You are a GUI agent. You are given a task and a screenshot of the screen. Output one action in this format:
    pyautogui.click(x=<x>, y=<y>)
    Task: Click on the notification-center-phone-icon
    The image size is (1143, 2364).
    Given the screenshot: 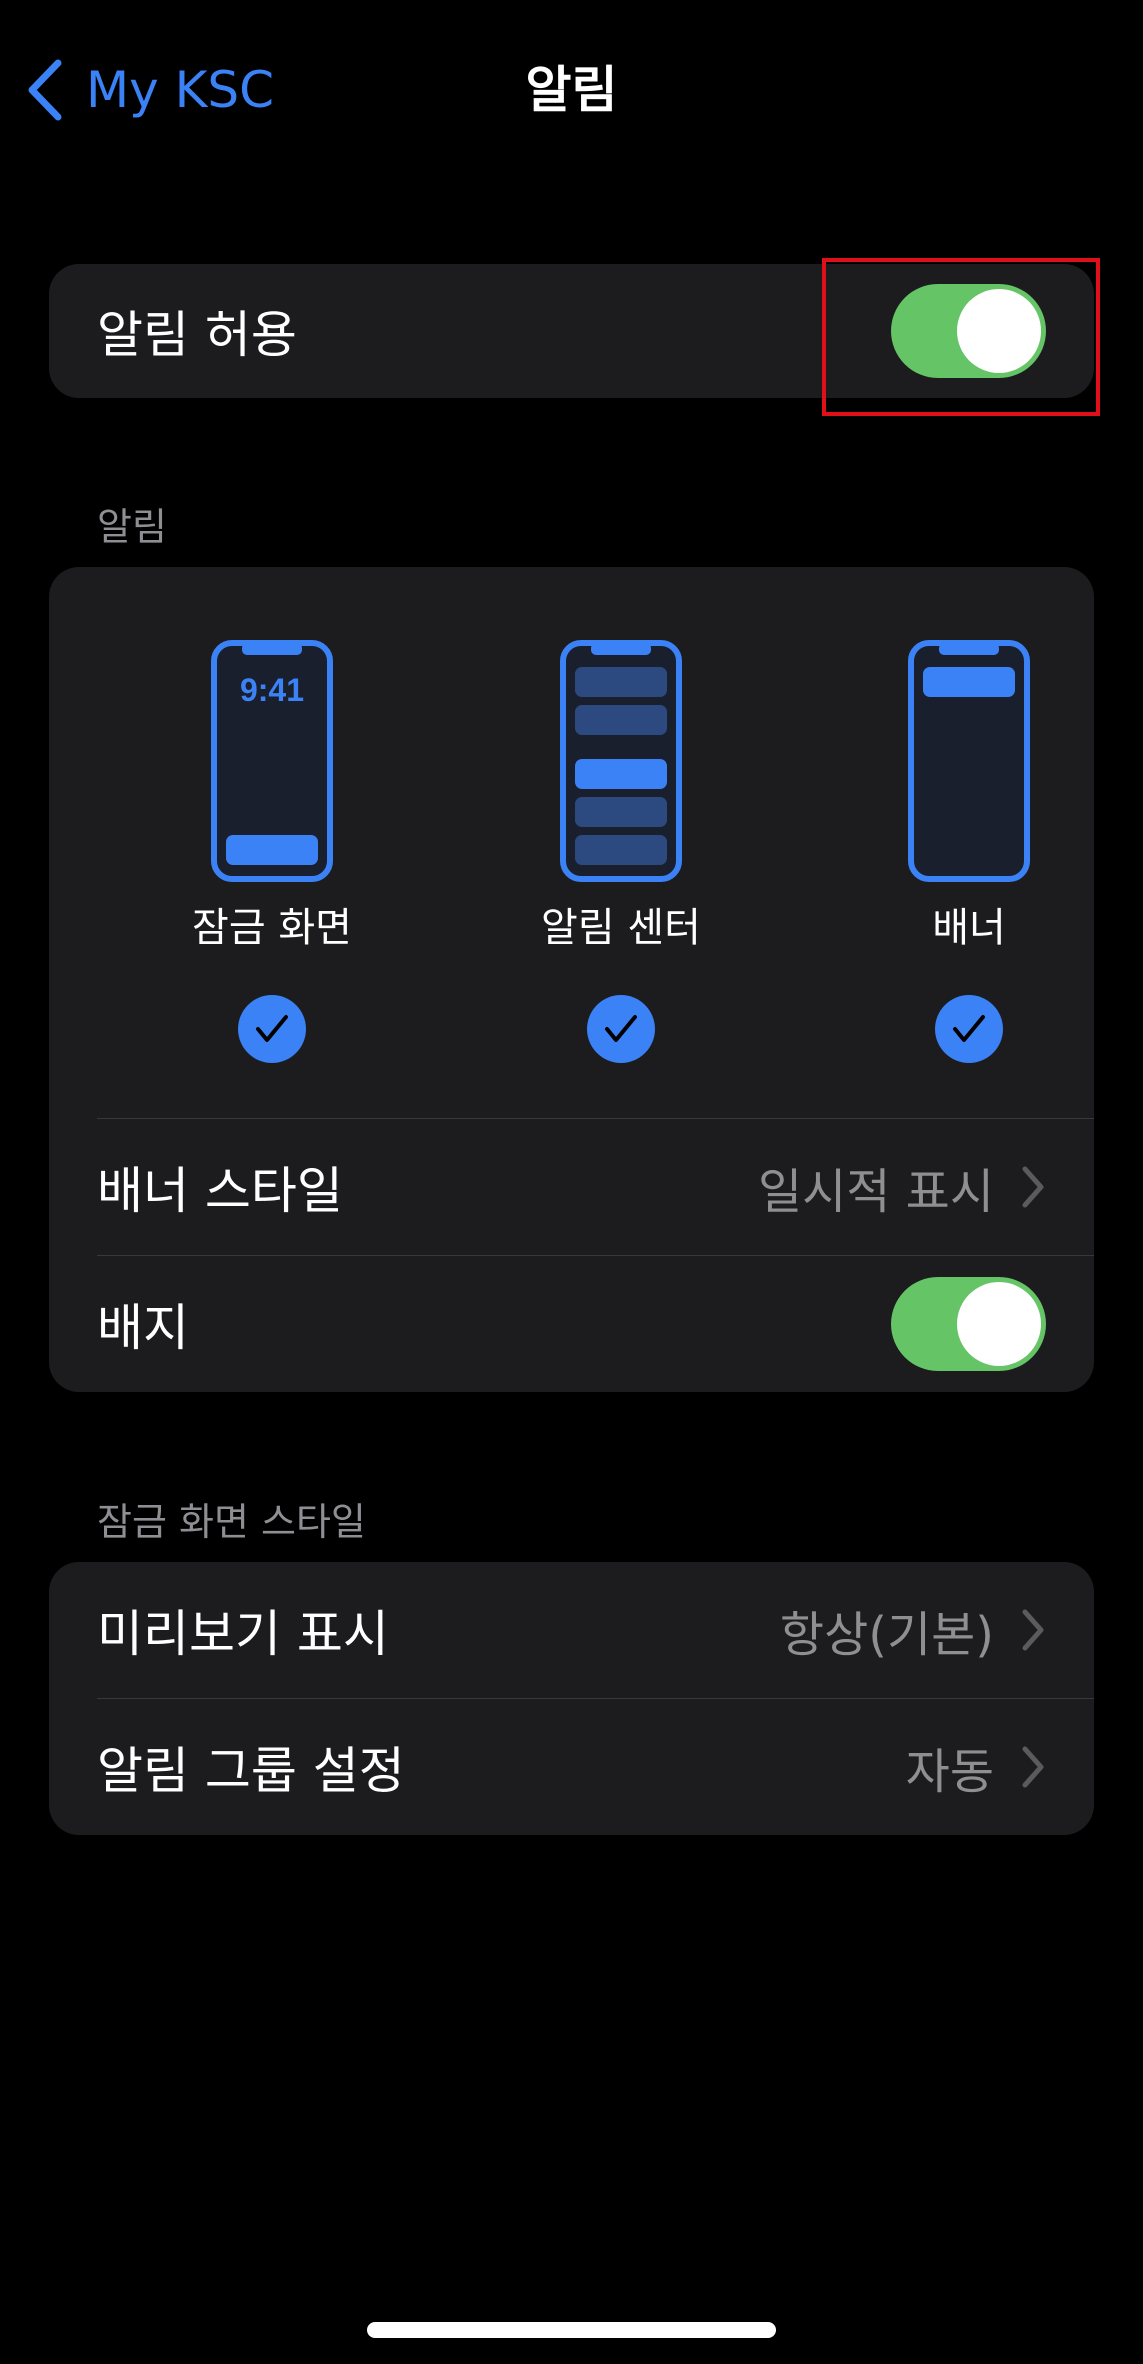 What is the action you would take?
    pyautogui.click(x=621, y=761)
    